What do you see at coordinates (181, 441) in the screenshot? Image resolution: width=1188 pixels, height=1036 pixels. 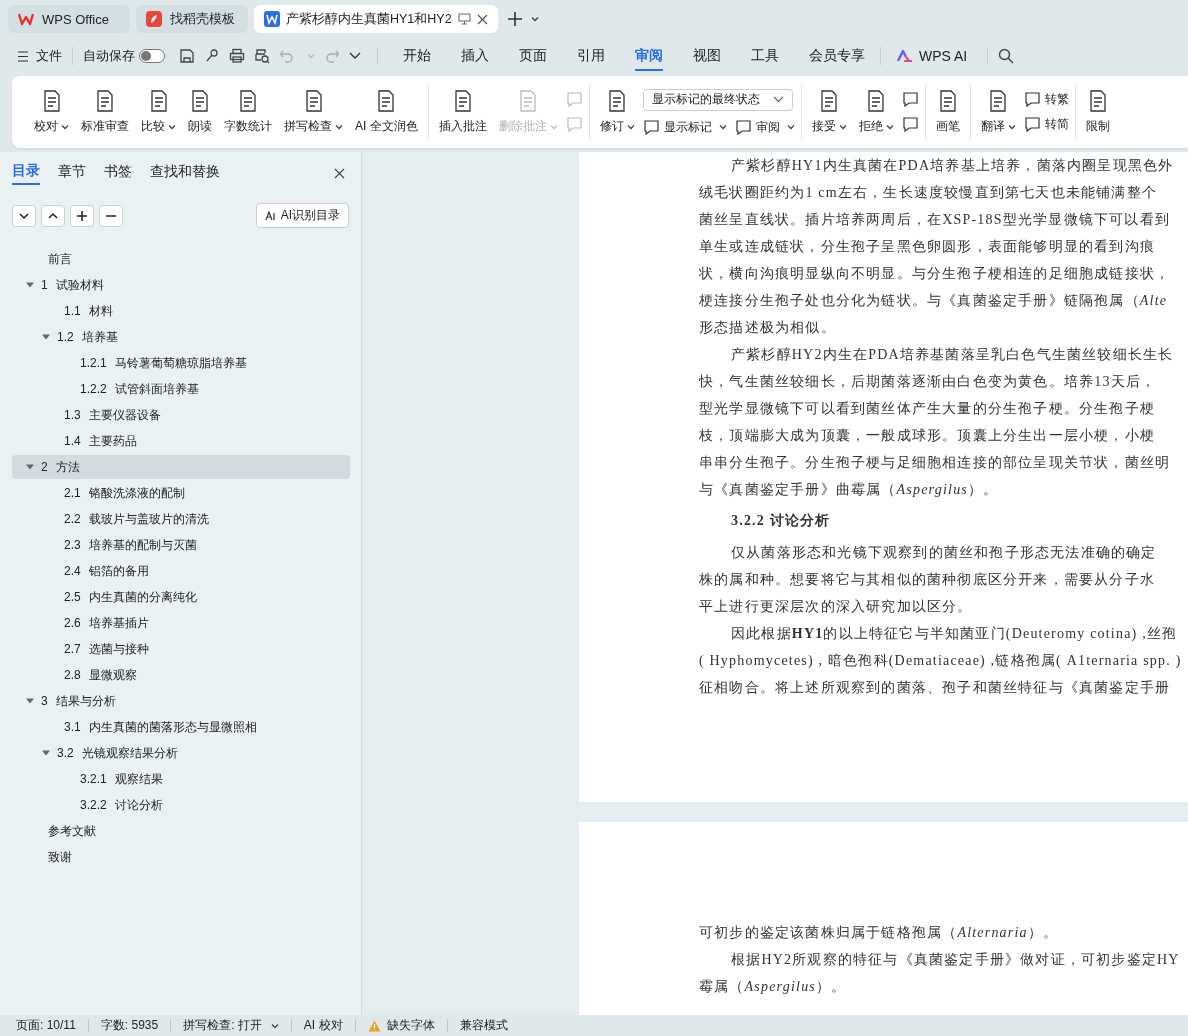 I see `toc-item: 1.4 主要药品` at bounding box center [181, 441].